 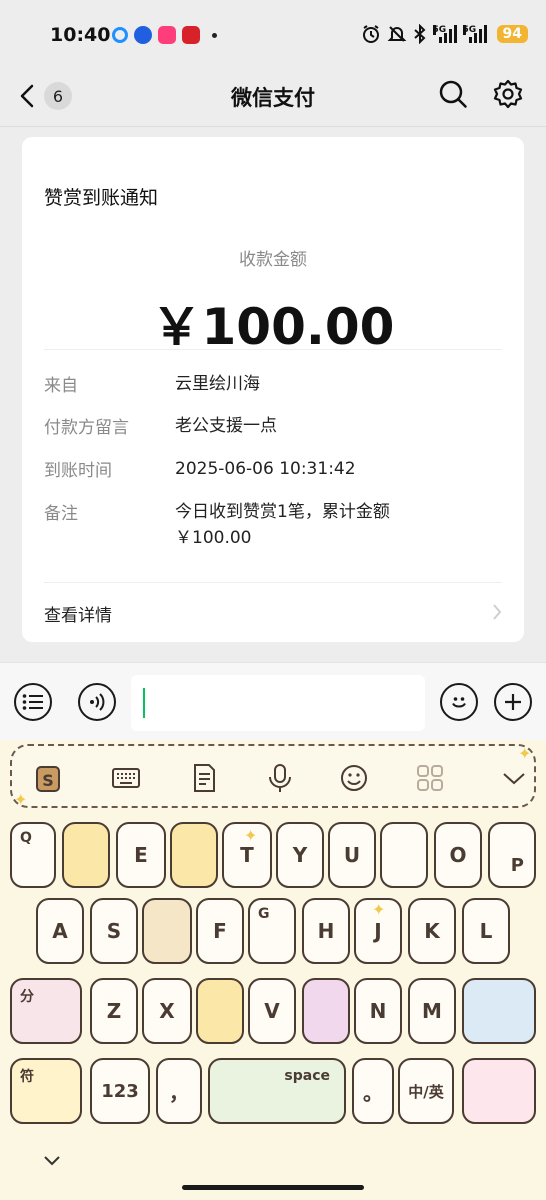 I want to click on emoji-face-icon, so click(x=354, y=778).